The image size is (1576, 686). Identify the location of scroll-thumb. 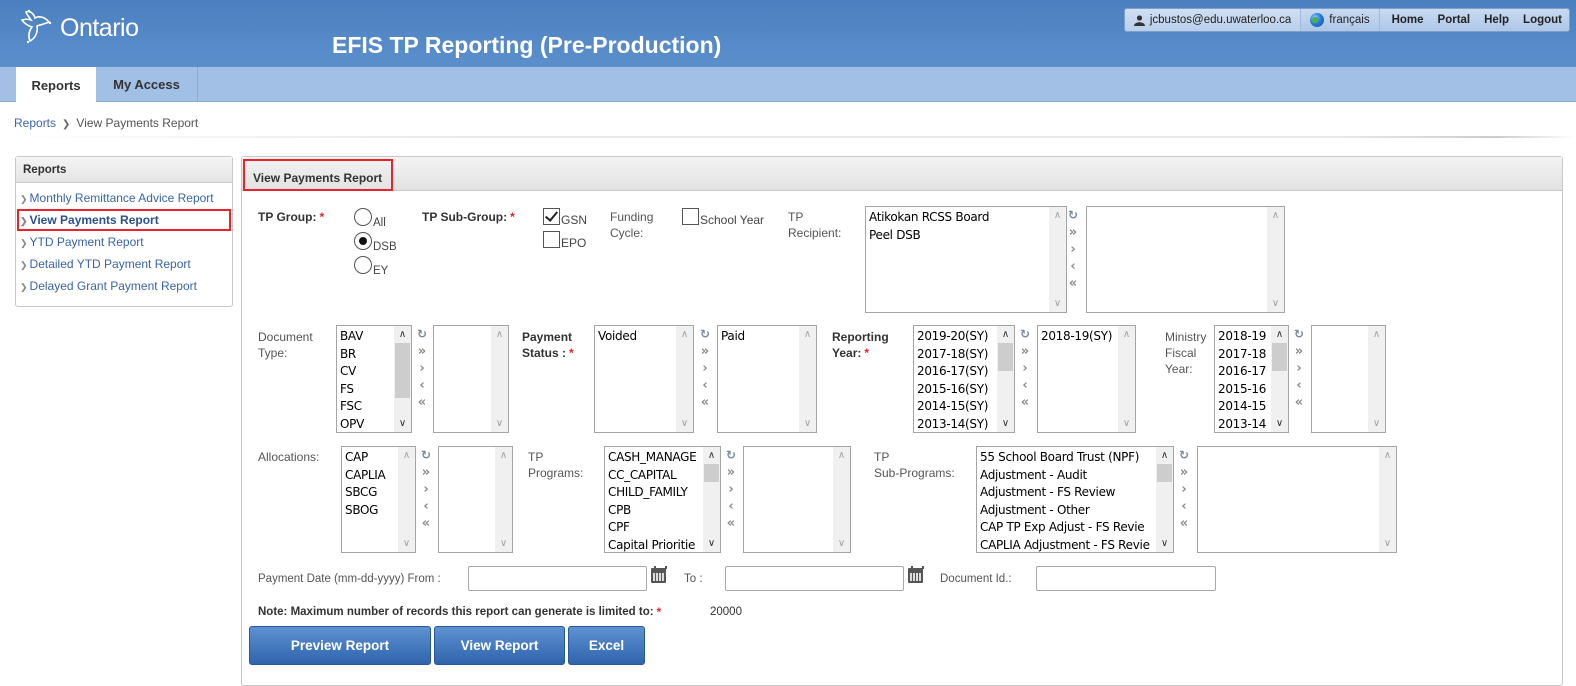
(711, 473).